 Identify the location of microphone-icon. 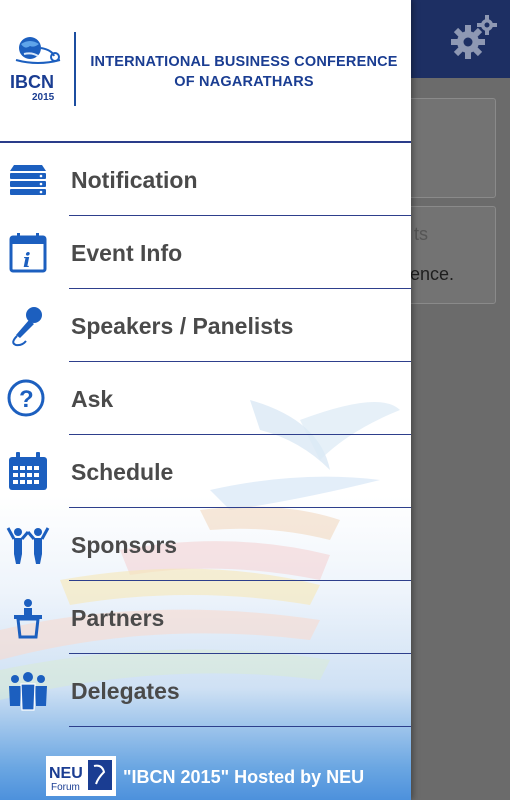
(28, 326).